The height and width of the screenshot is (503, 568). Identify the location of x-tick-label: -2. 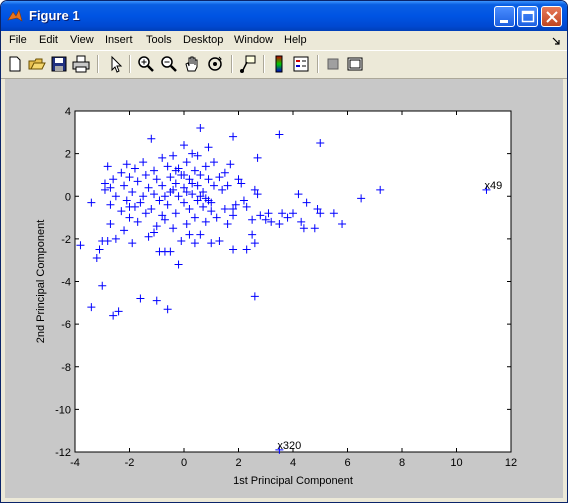
(130, 463).